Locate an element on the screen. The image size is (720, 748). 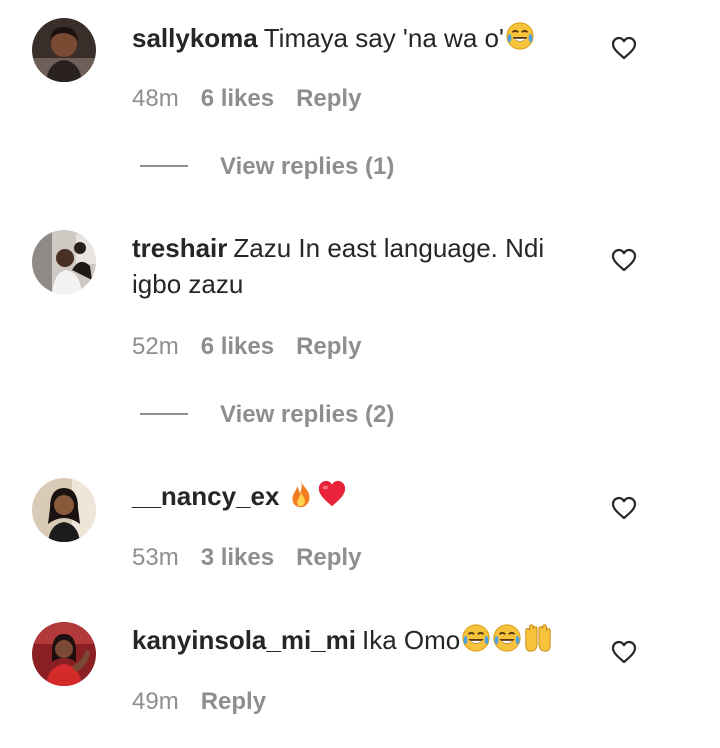
comment-username: __nancy_ex is located at coordinates (205, 496).